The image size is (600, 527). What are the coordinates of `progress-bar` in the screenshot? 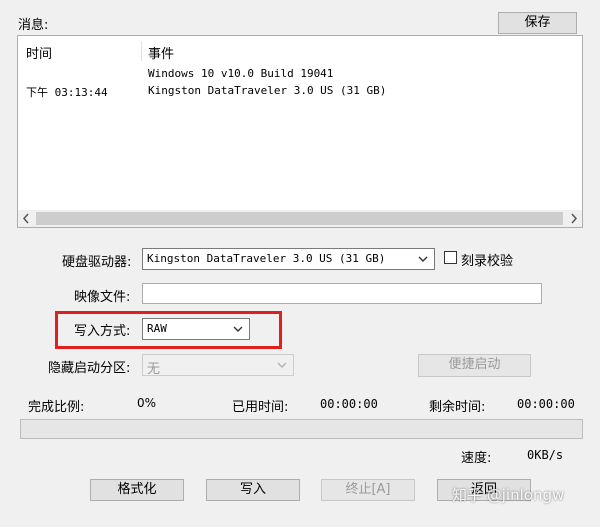 It's located at (301, 429).